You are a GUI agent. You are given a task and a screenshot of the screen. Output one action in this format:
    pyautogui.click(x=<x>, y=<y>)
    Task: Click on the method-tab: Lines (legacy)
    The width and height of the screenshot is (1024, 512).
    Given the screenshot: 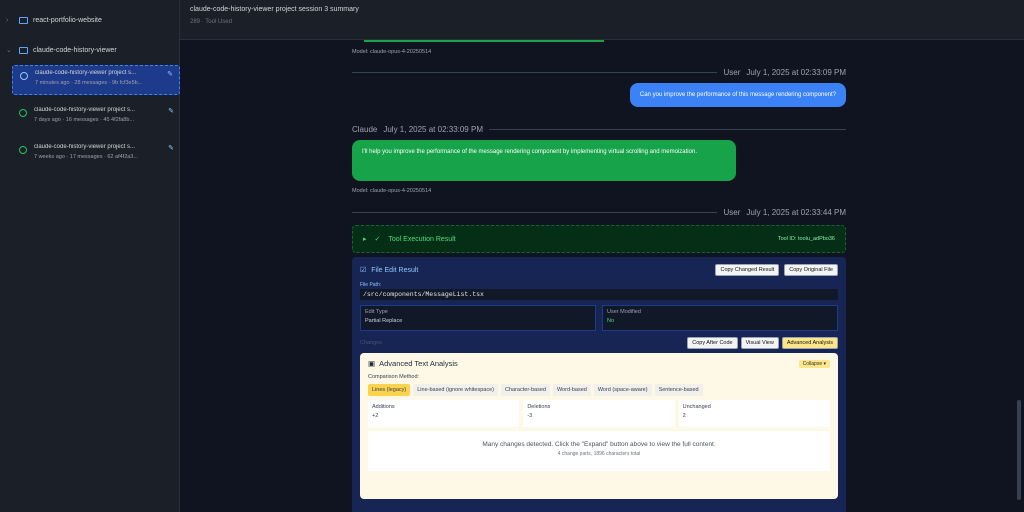 What is the action you would take?
    pyautogui.click(x=389, y=390)
    